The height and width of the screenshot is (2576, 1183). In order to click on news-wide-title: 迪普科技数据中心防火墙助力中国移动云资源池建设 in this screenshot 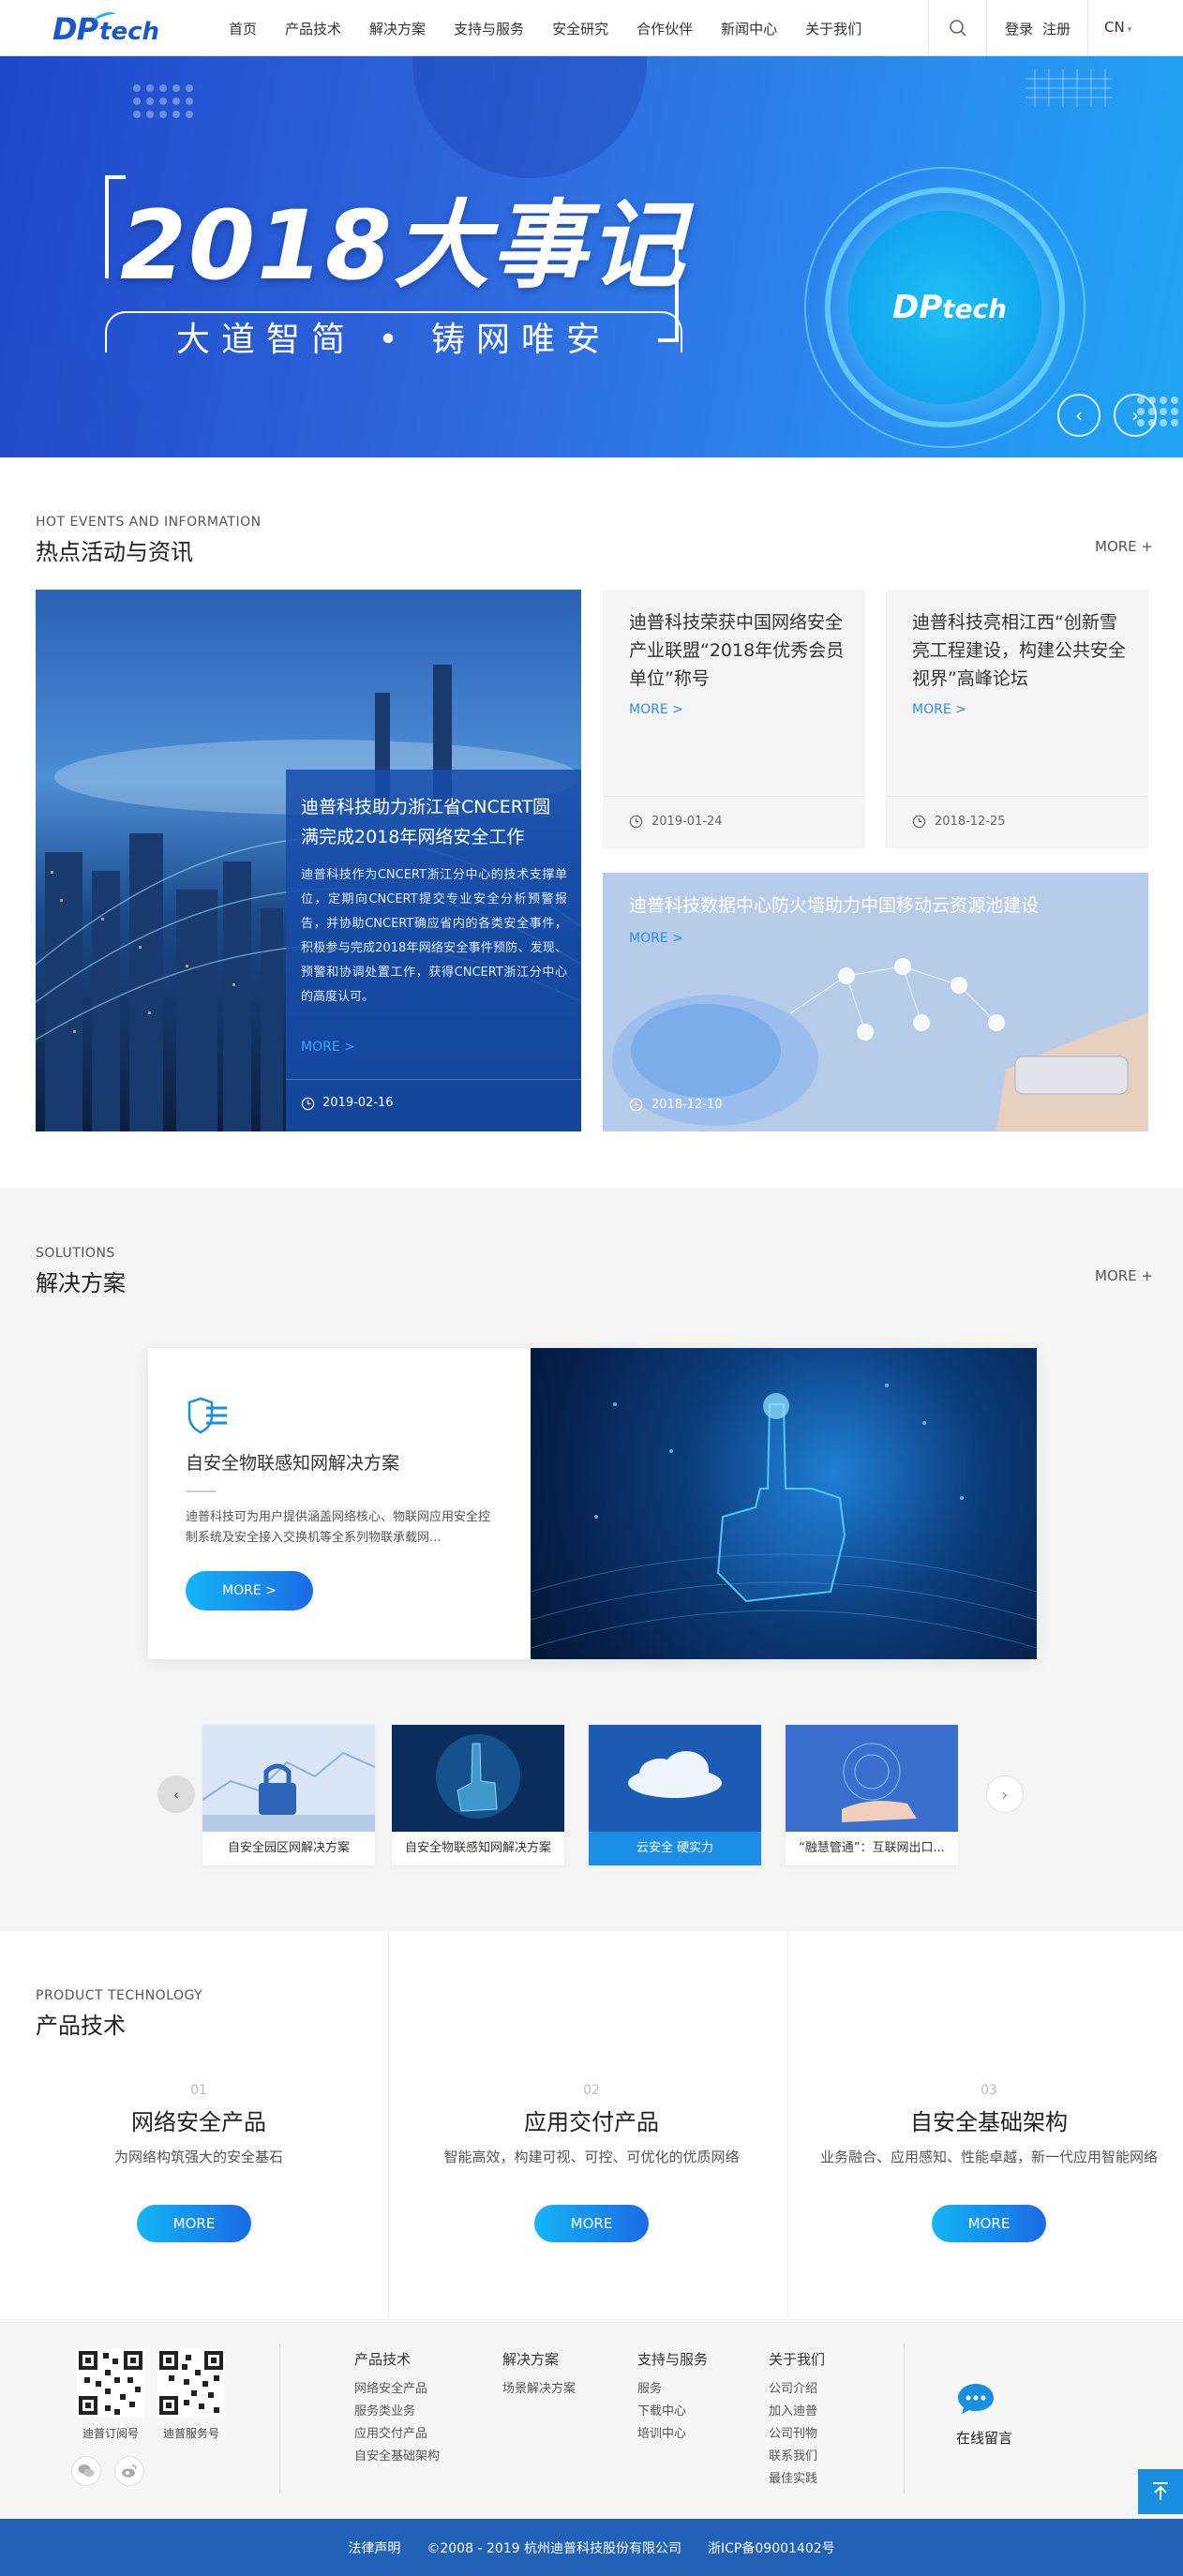, I will do `click(834, 904)`.